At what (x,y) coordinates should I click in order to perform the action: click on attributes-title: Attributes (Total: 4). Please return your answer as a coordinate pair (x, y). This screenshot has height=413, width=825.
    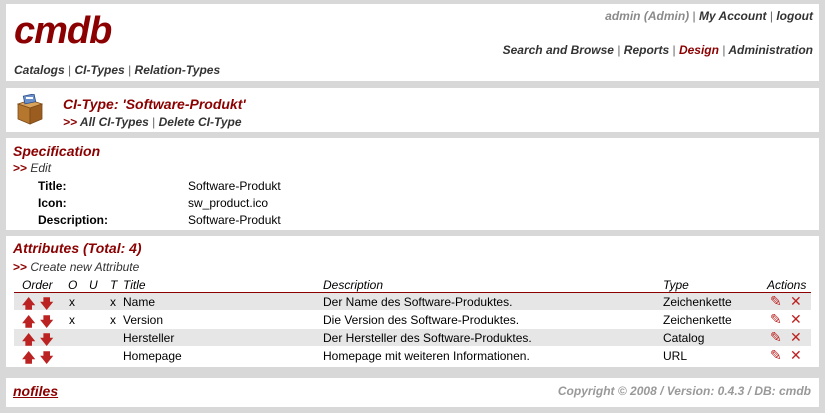
    Looking at the image, I should click on (77, 248).